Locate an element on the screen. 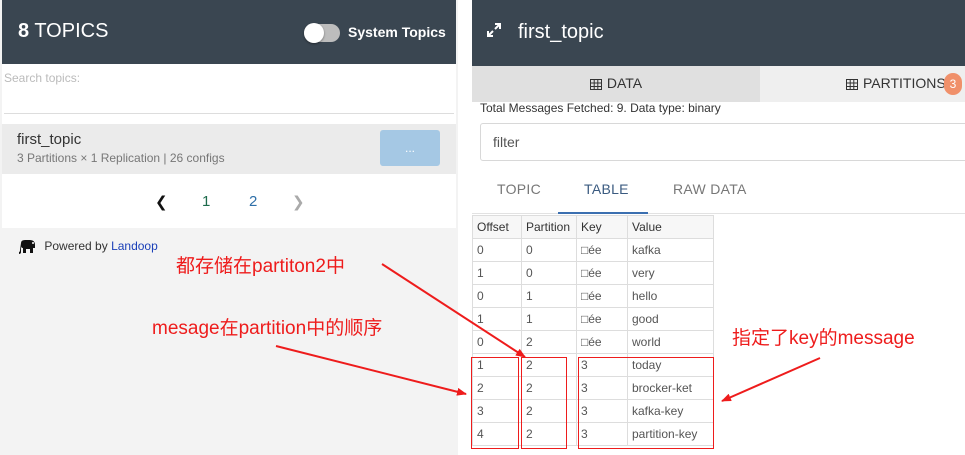 This screenshot has width=965, height=455. tab-topic: TOPIC is located at coordinates (519, 189).